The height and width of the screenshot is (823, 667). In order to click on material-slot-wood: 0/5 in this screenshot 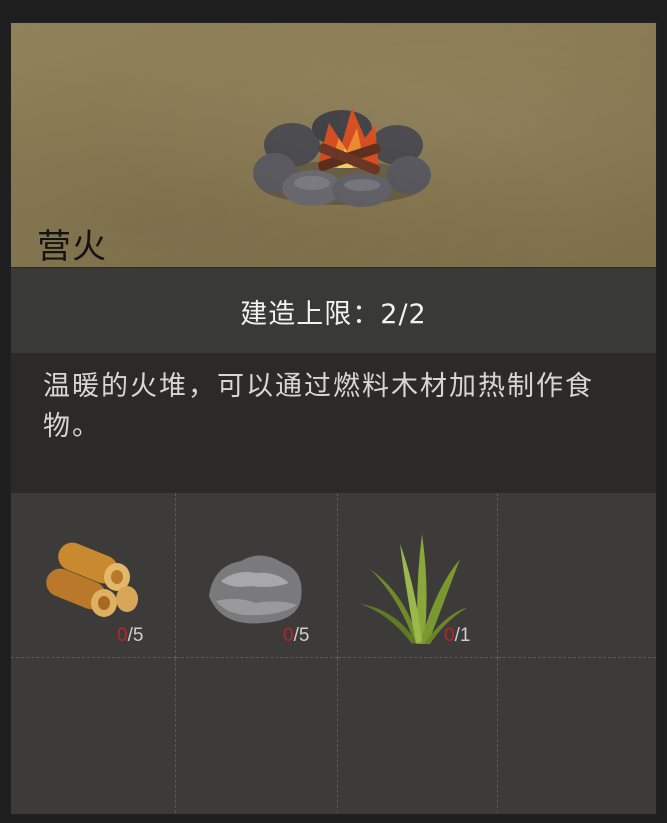, I will do `click(93, 575)`.